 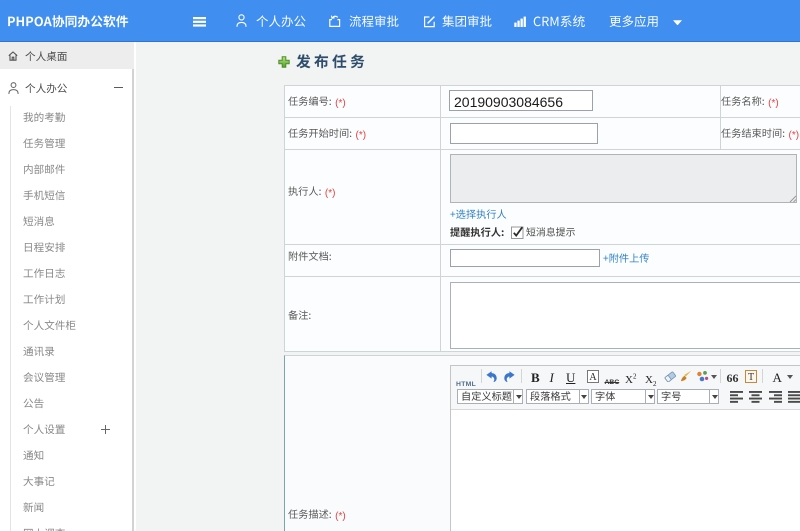 I want to click on svg-text: A, so click(x=593, y=377).